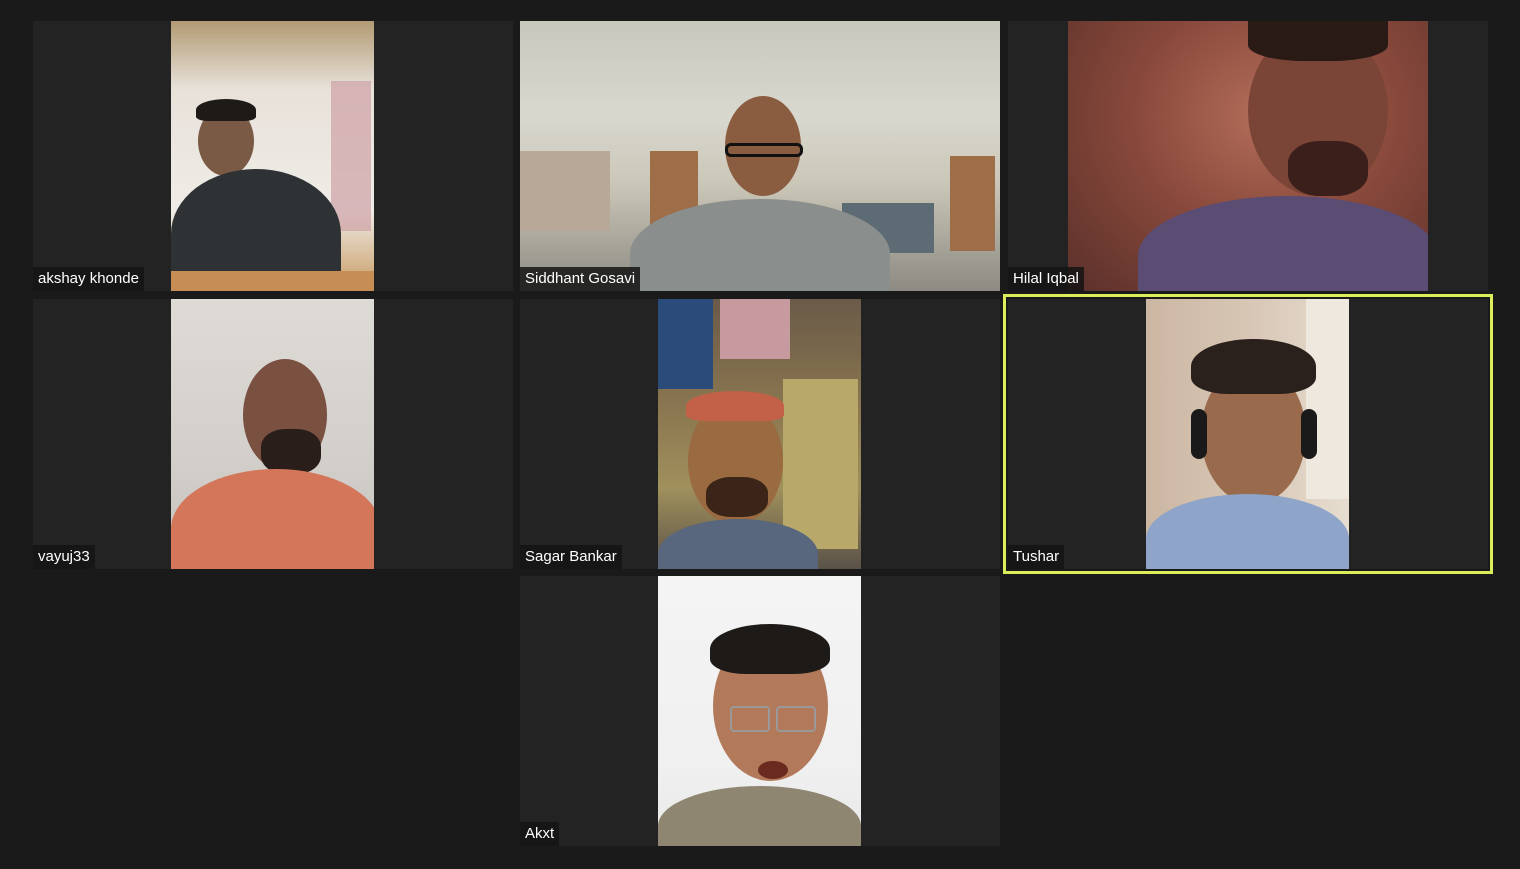 This screenshot has height=869, width=1520. Describe the element at coordinates (64, 557) in the screenshot. I see `participant-name-label: vayuj33` at that location.